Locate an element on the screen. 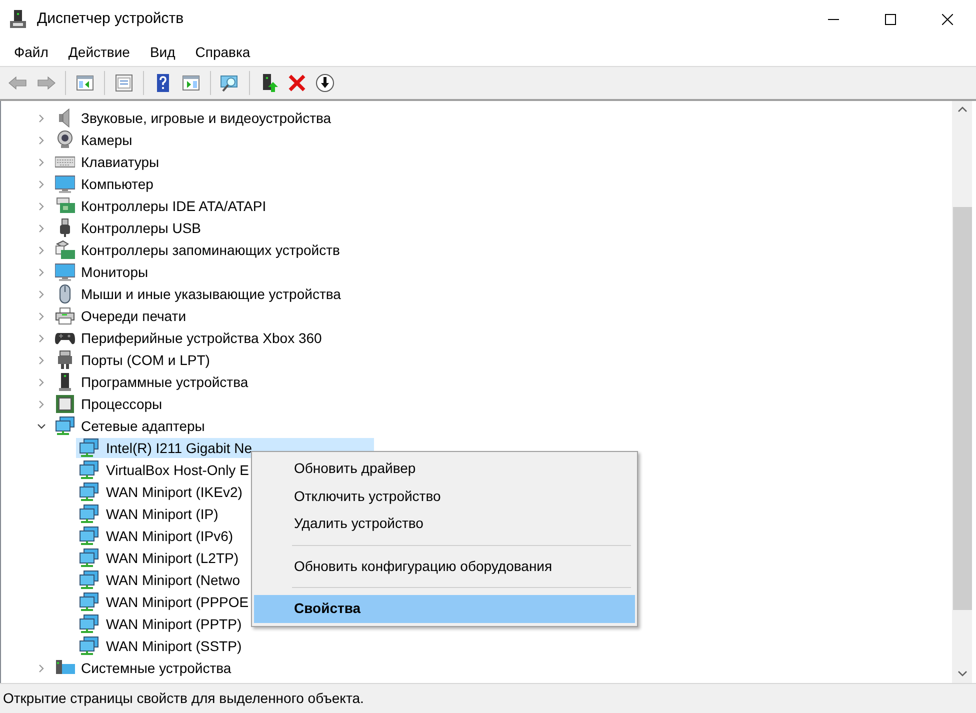  tree-item: WAN Miniport (PPTP) is located at coordinates (161, 624).